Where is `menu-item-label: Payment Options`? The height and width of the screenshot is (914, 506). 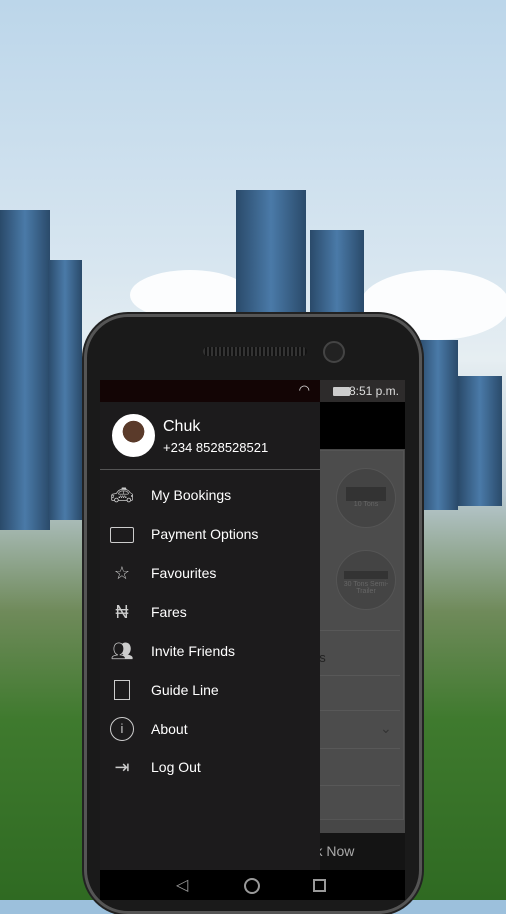 menu-item-label: Payment Options is located at coordinates (205, 534).